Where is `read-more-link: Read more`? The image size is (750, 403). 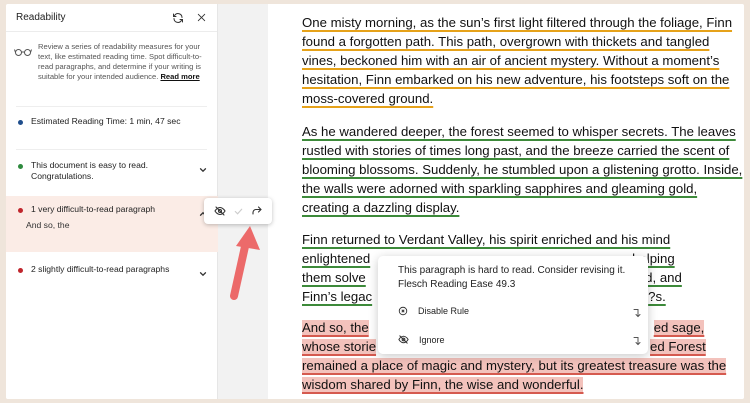
read-more-link: Read more is located at coordinates (179, 76).